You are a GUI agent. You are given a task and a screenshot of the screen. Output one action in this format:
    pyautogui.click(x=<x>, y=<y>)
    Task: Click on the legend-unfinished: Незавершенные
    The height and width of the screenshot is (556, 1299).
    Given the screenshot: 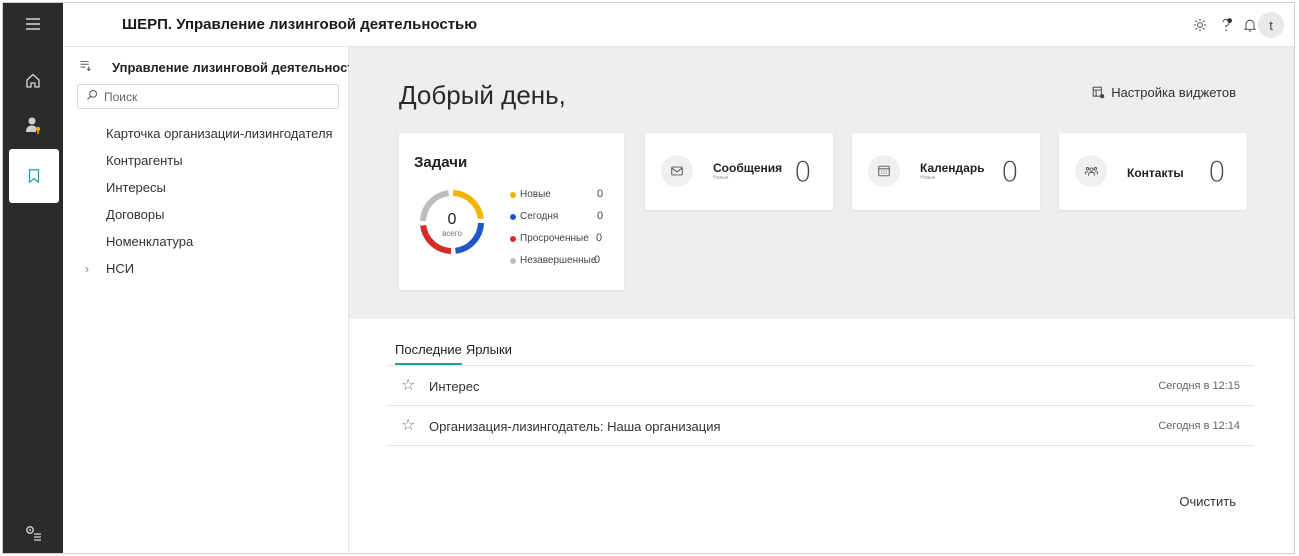 What is the action you would take?
    pyautogui.click(x=553, y=260)
    